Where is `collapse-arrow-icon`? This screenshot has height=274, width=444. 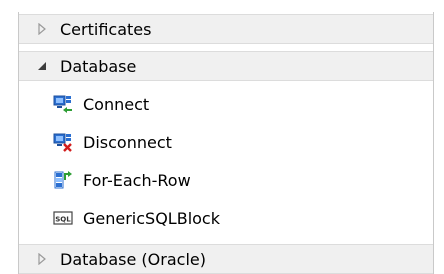 collapse-arrow-icon is located at coordinates (42, 66).